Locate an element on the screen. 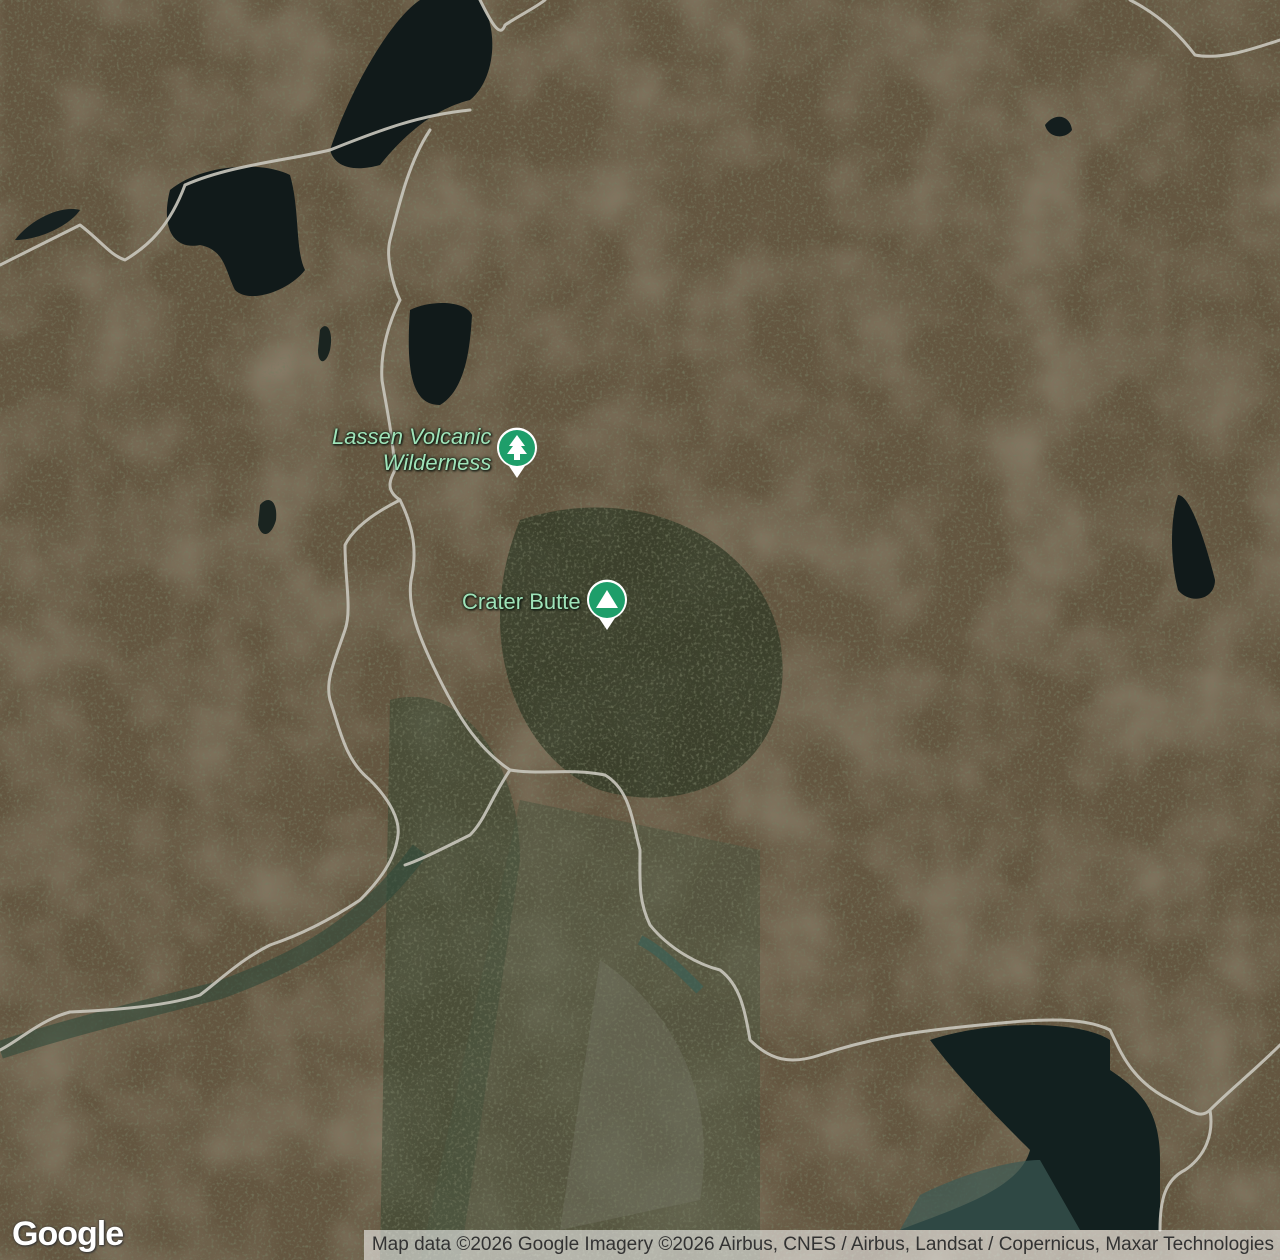  mountain-icon is located at coordinates (607, 604).